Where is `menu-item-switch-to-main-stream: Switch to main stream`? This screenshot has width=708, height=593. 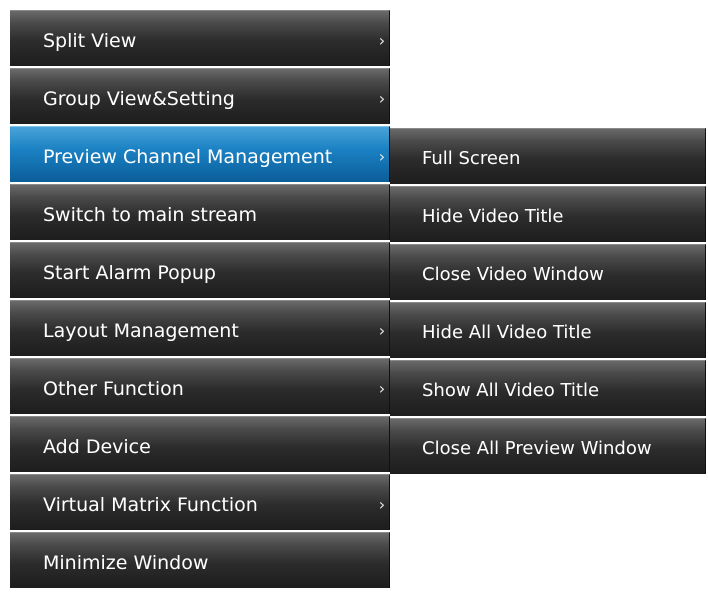
menu-item-switch-to-main-stream: Switch to main stream is located at coordinates (200, 212).